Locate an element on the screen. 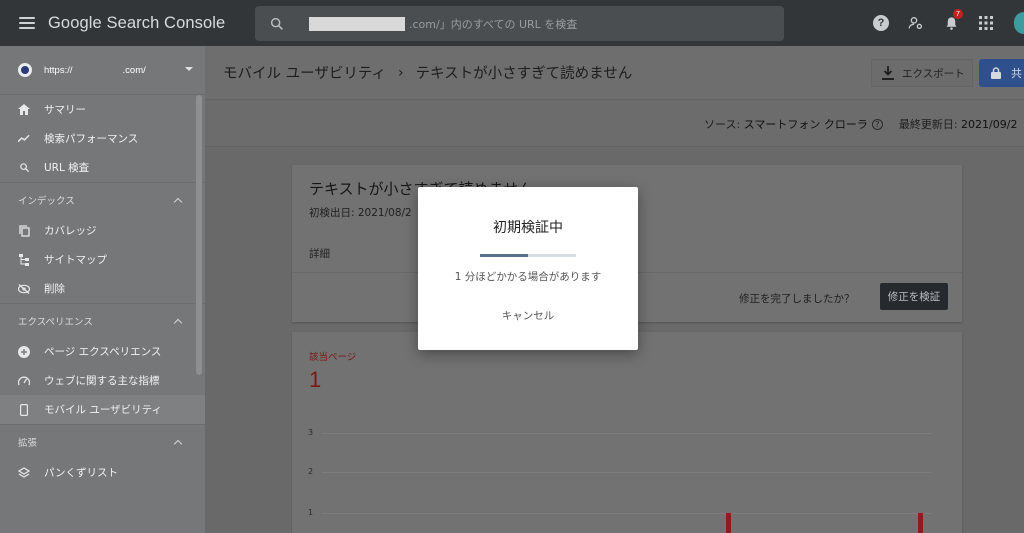  download-icon is located at coordinates (888, 73).